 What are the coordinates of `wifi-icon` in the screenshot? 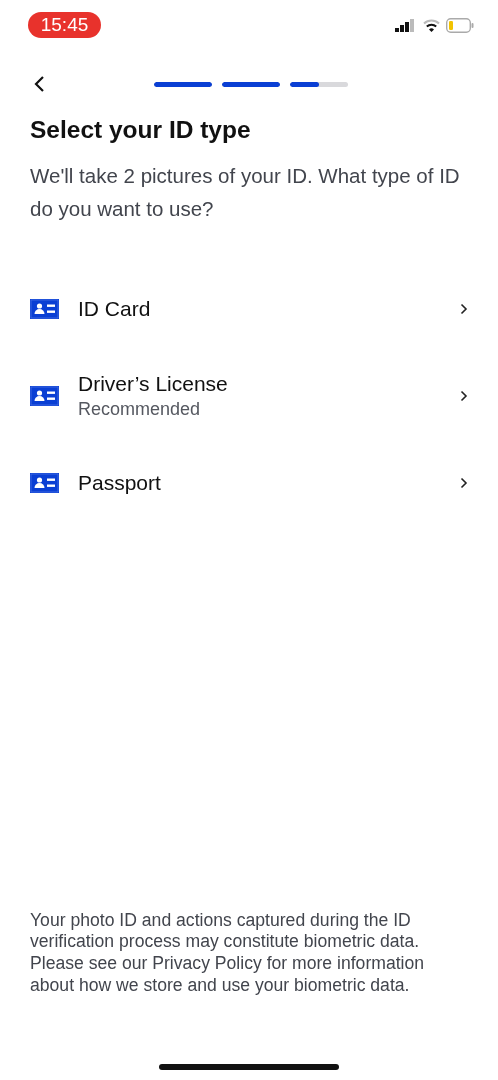 It's located at (431, 25).